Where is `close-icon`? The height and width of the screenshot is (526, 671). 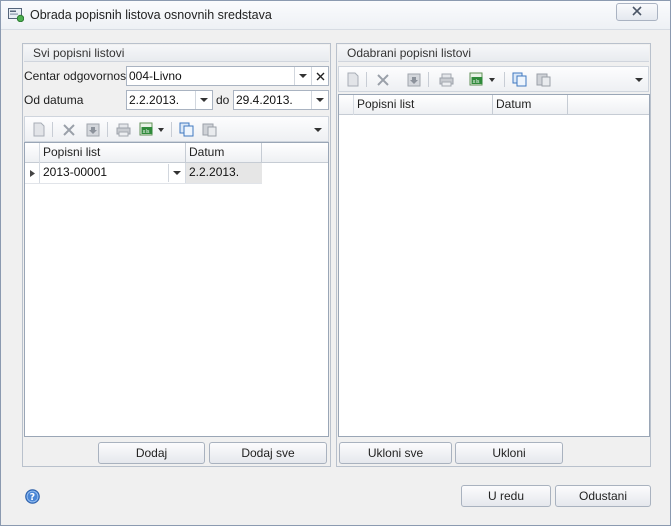 close-icon is located at coordinates (637, 12).